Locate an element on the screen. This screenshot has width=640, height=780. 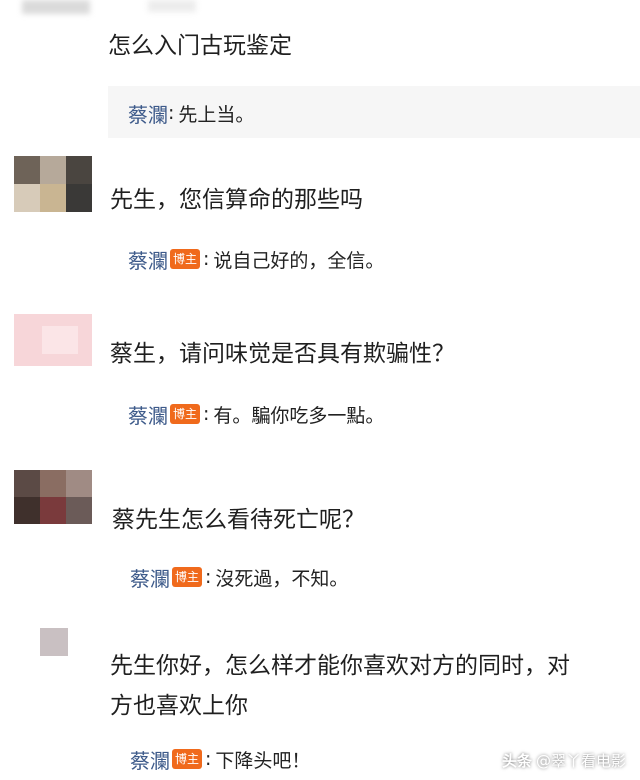
comment-text: 怎么入门古玩鉴定 is located at coordinates (200, 46).